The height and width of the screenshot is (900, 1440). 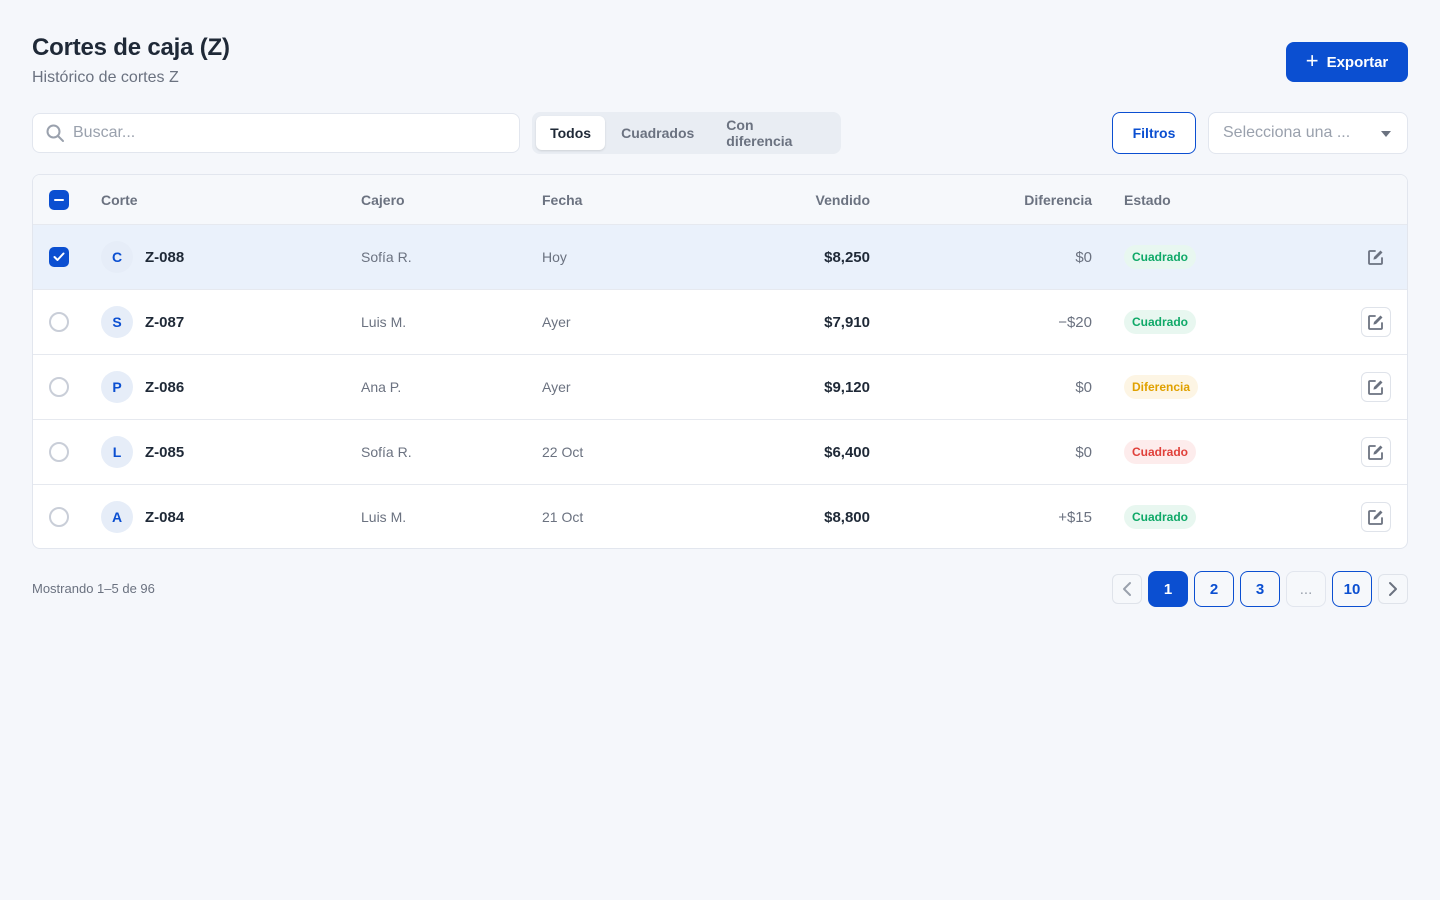 I want to click on avatar: P, so click(x=117, y=387).